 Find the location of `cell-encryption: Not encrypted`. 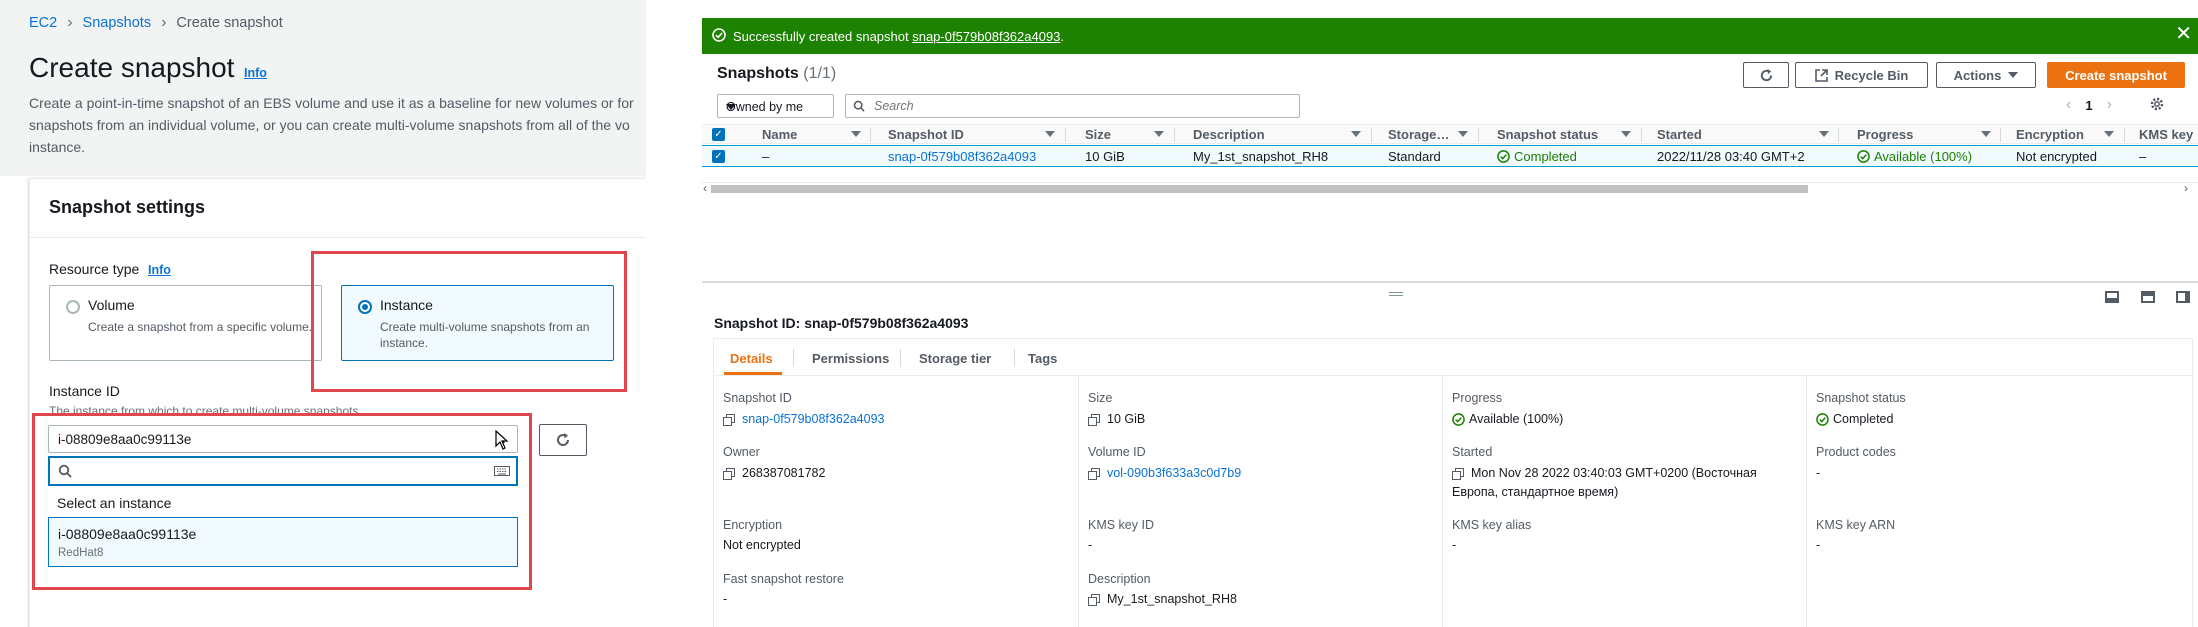

cell-encryption: Not encrypted is located at coordinates (2056, 156).